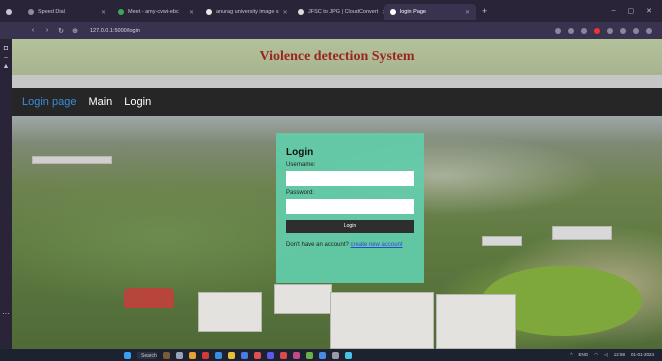 The height and width of the screenshot is (361, 662). Describe the element at coordinates (127, 355) in the screenshot. I see `windows-start-icon` at that location.